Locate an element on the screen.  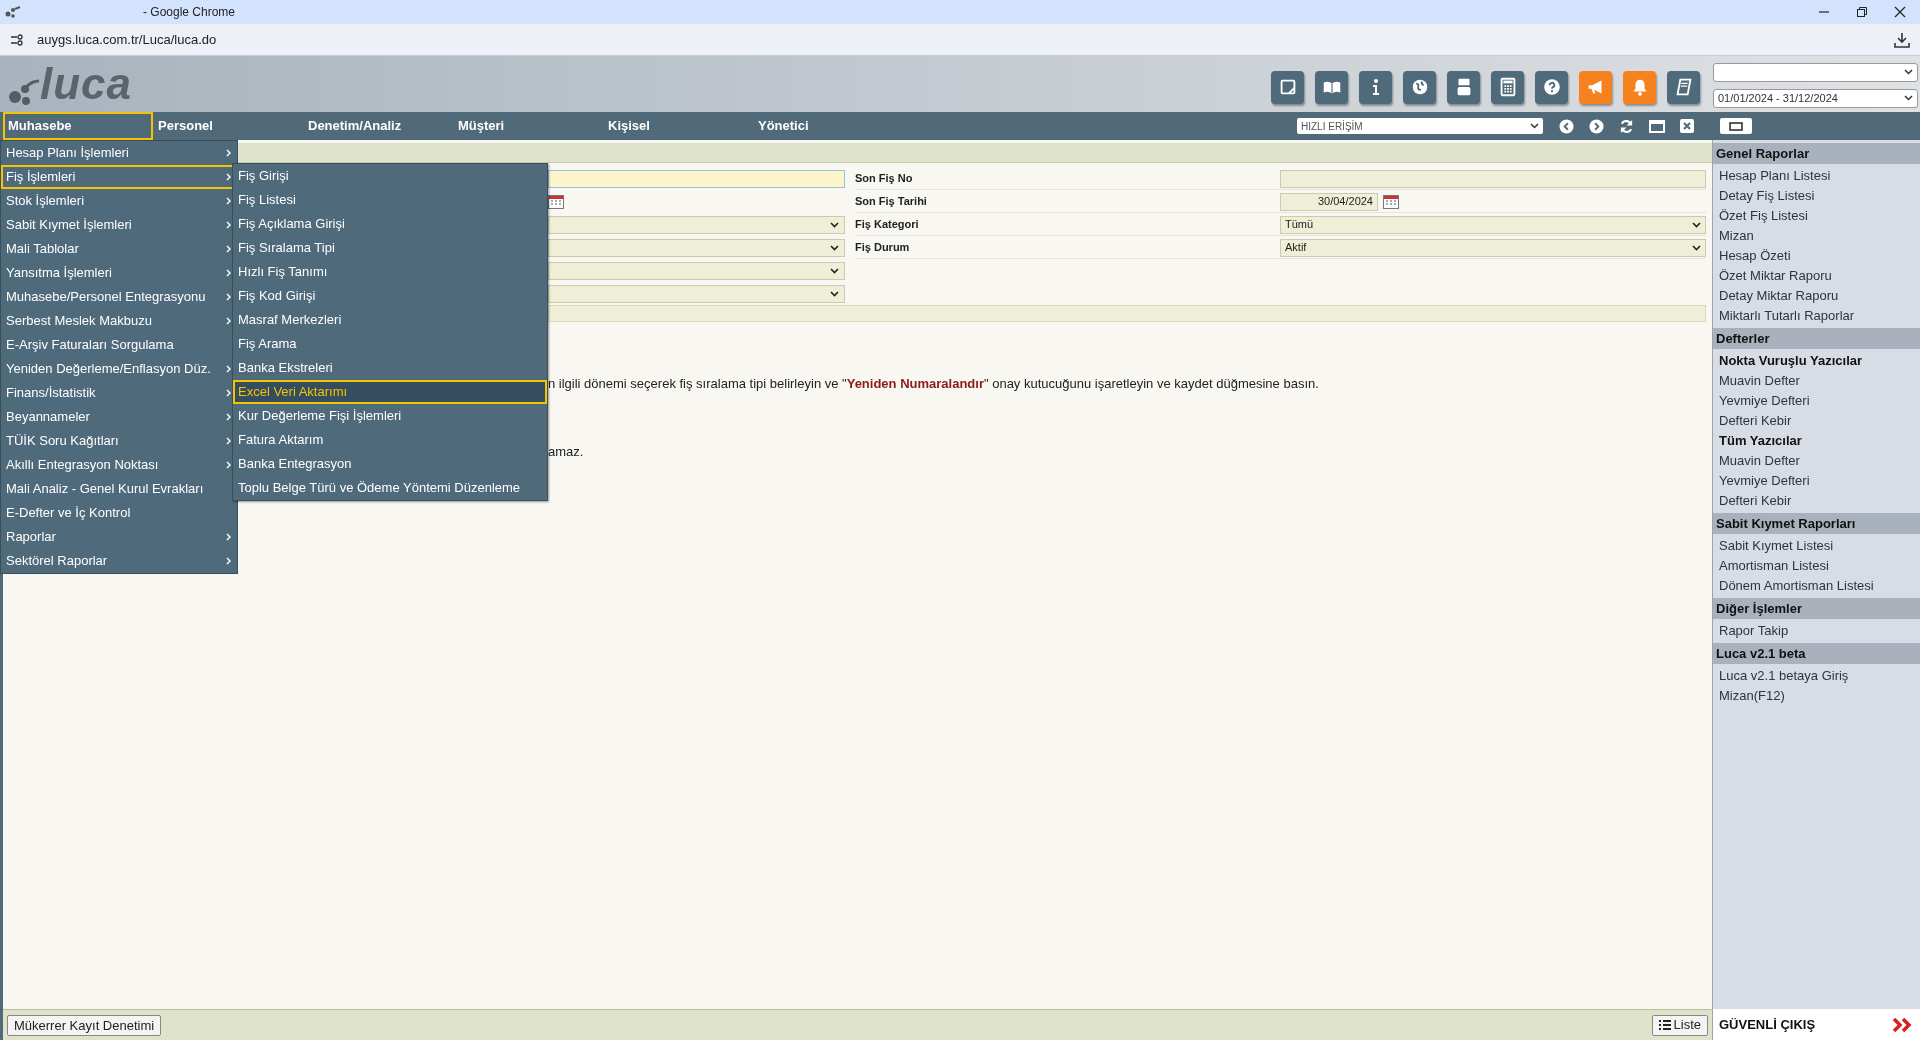
submenu-item: Excel Veri Aktarımı is located at coordinates (390, 392).